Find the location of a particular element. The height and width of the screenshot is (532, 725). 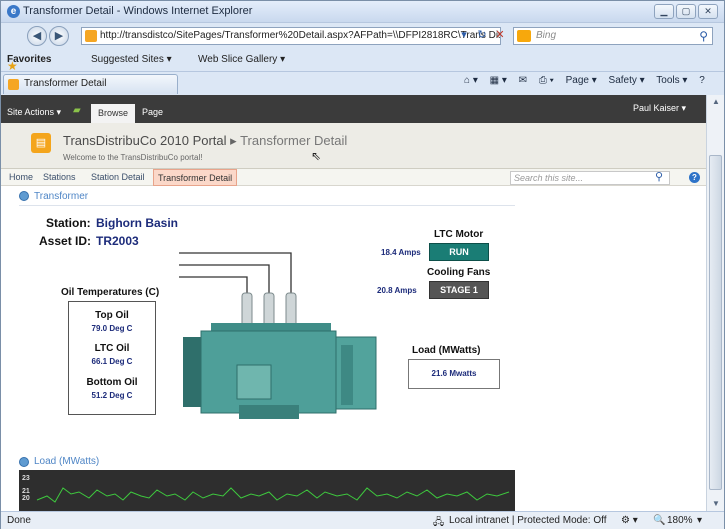

welcome-text: Welcome to the TransDistribuCo portal! is located at coordinates (133, 157).